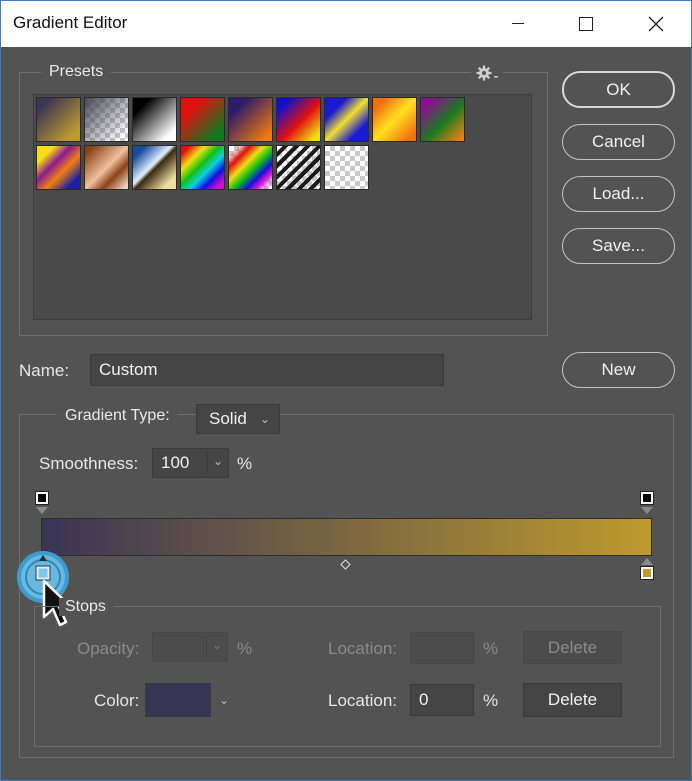  Describe the element at coordinates (647, 569) in the screenshot. I see `color-stop-icon` at that location.